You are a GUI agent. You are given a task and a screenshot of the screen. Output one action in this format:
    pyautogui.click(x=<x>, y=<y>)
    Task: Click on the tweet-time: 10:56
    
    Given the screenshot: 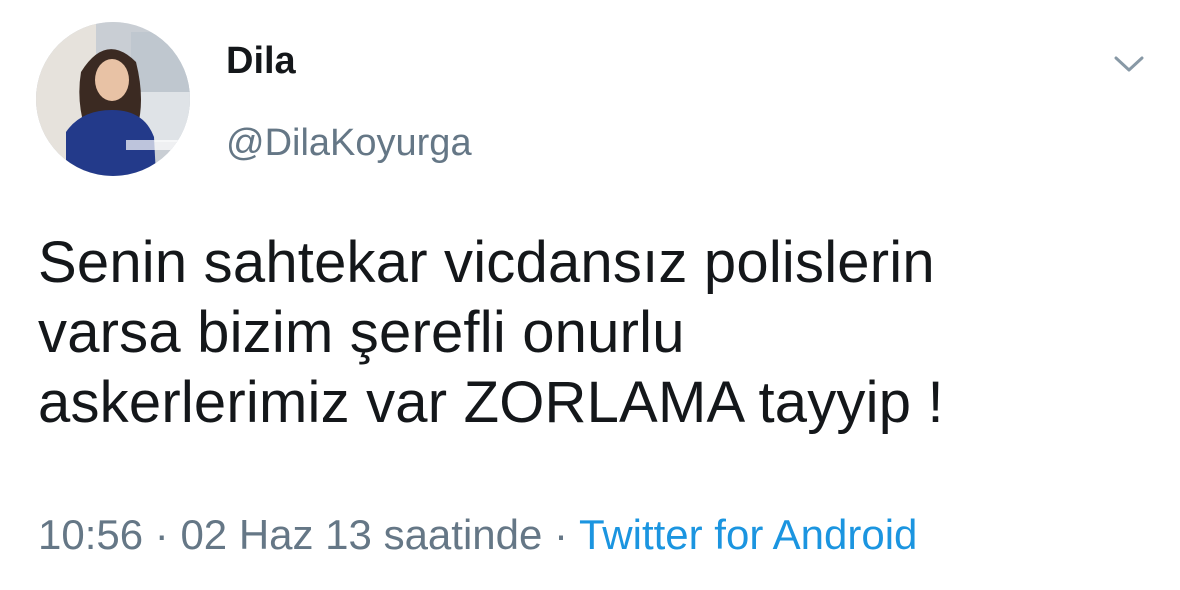 What is the action you would take?
    pyautogui.click(x=90, y=534)
    